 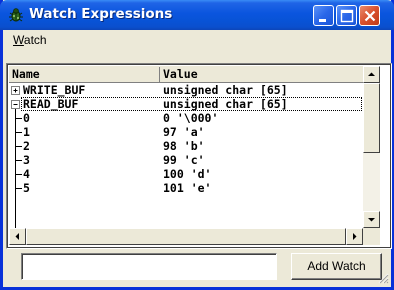 What do you see at coordinates (149, 266) in the screenshot?
I see `watch-expression-input` at bounding box center [149, 266].